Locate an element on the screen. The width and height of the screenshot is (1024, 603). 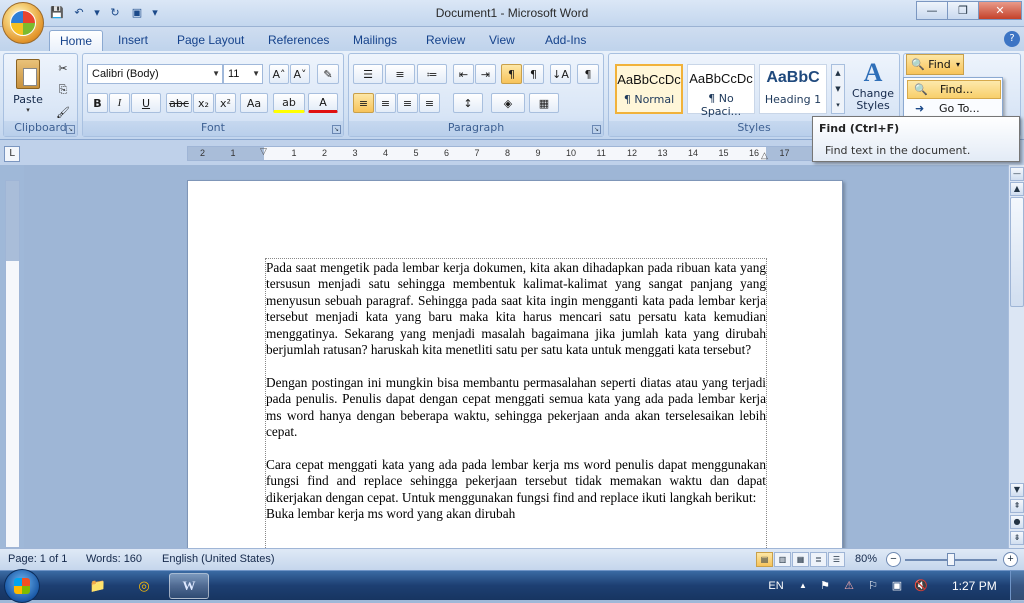
styles-gallery-scroll: ▲ ▼ ▾ is located at coordinates (838, 89).